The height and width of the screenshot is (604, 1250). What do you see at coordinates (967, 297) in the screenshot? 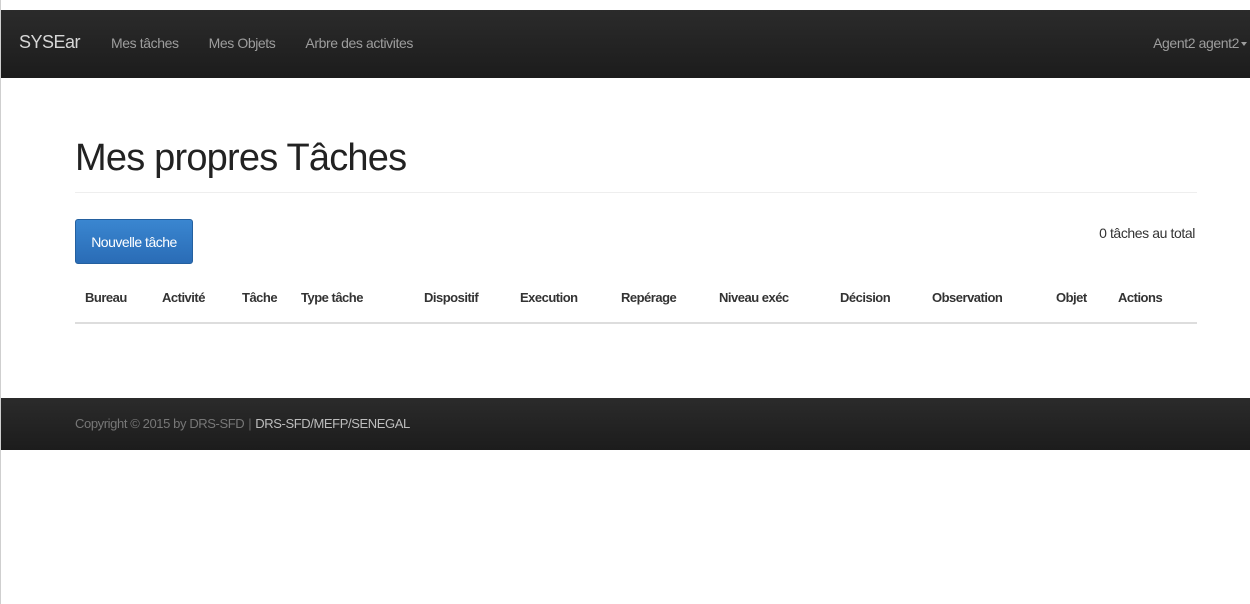
I see `column-header-observation: Observation` at bounding box center [967, 297].